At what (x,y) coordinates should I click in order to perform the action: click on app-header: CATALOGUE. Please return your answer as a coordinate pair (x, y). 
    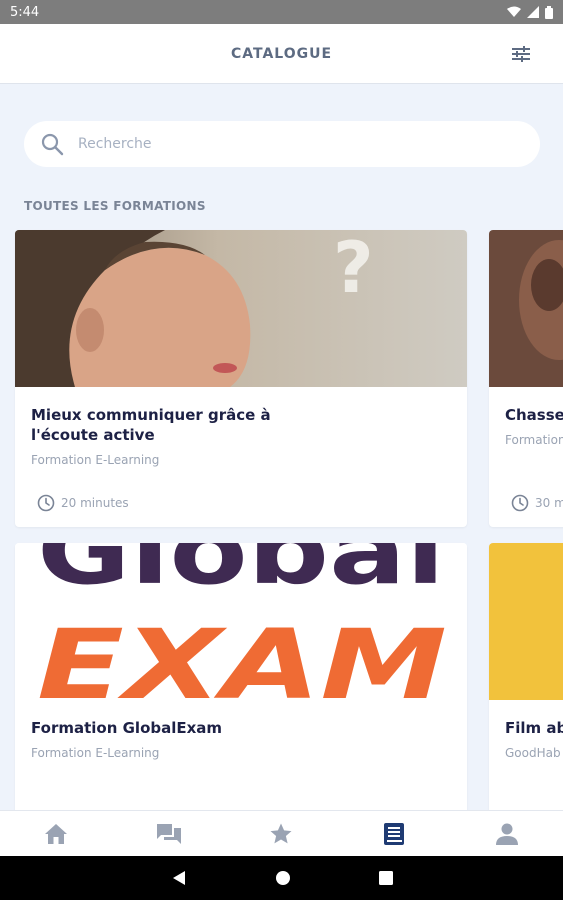
    Looking at the image, I should click on (281, 54).